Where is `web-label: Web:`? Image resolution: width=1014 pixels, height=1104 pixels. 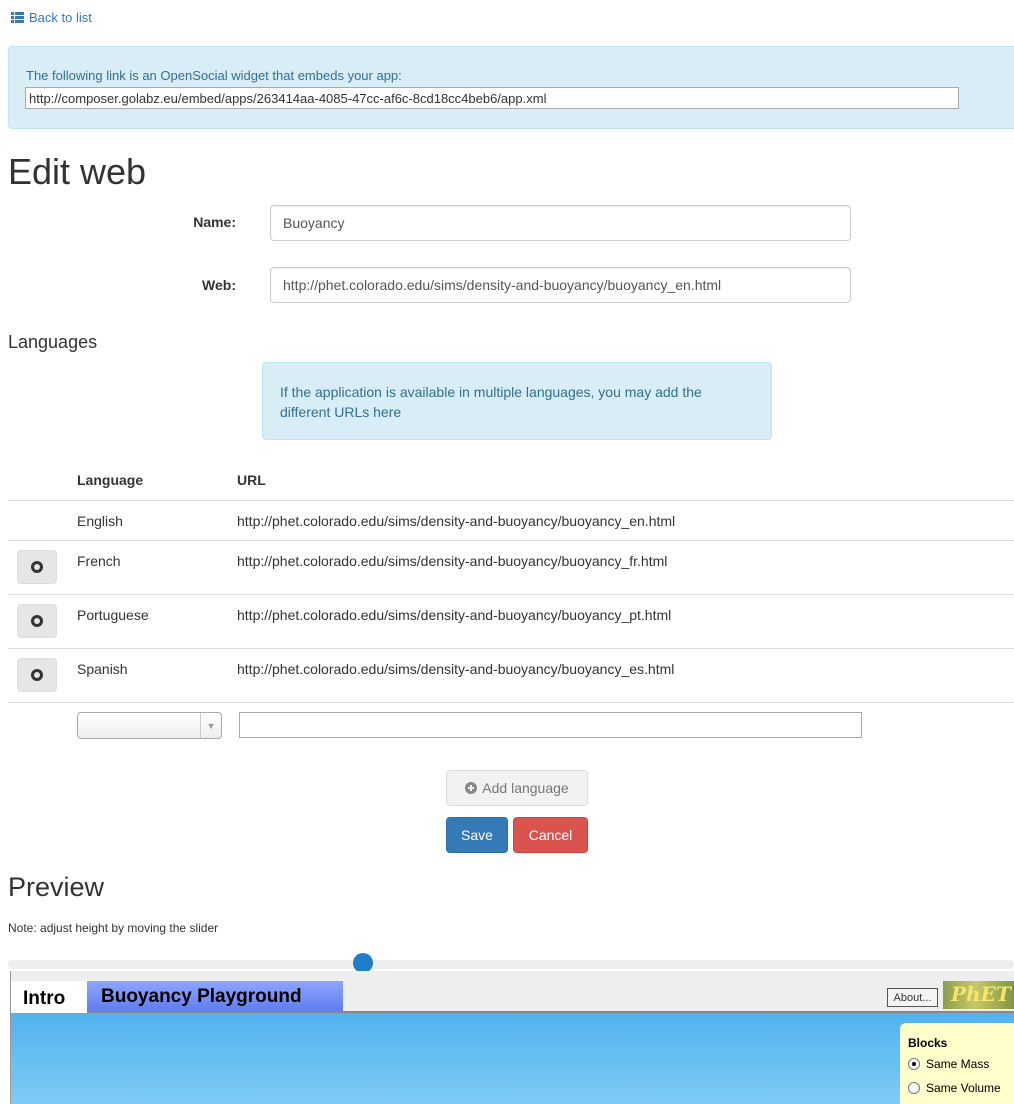 web-label: Web: is located at coordinates (219, 285).